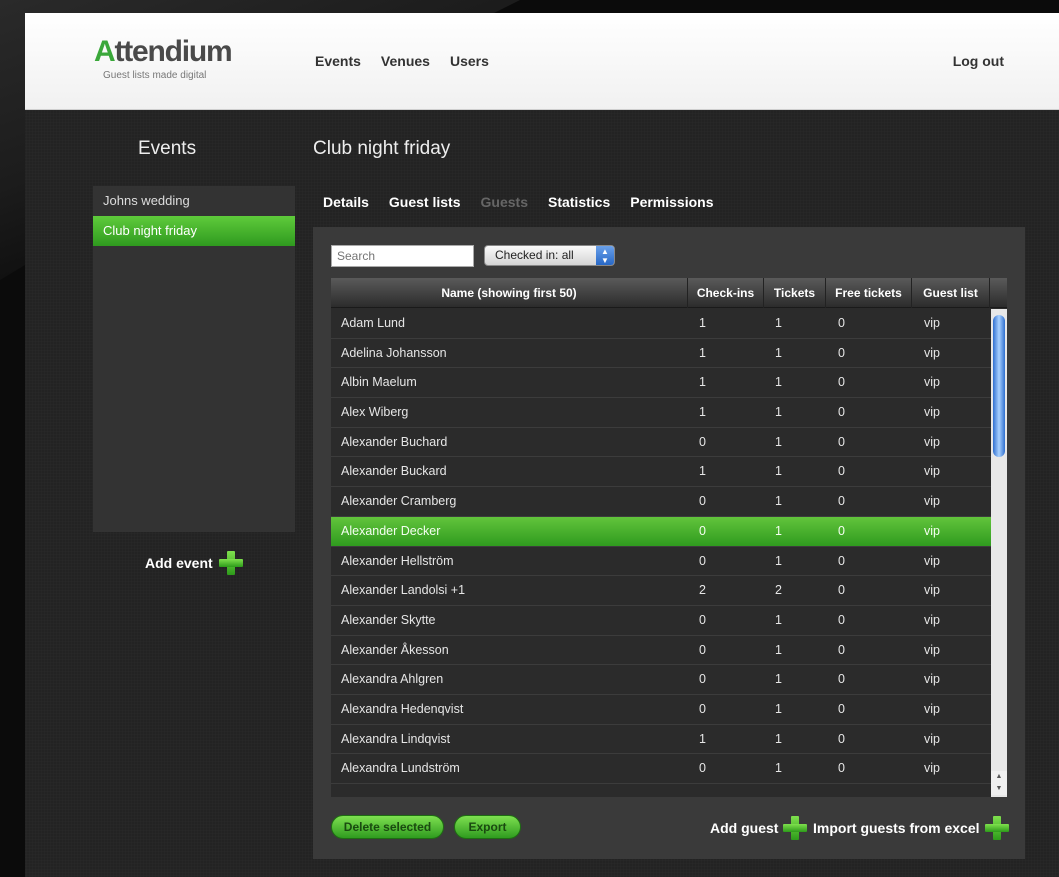  Describe the element at coordinates (999, 553) in the screenshot. I see `table-scrollbar: ▲ ▼` at that location.